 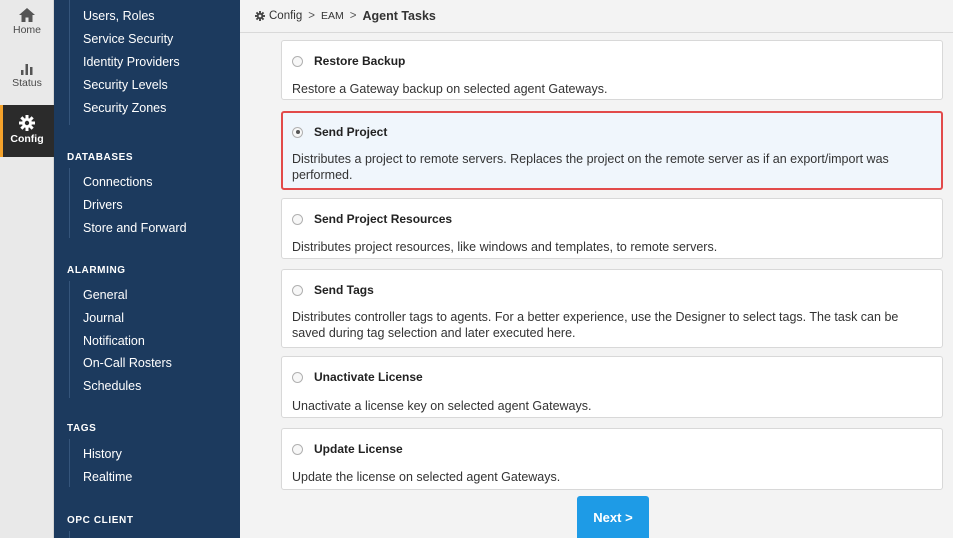 What do you see at coordinates (399, 16) in the screenshot?
I see `breadcrumb-current: Agent Tasks` at bounding box center [399, 16].